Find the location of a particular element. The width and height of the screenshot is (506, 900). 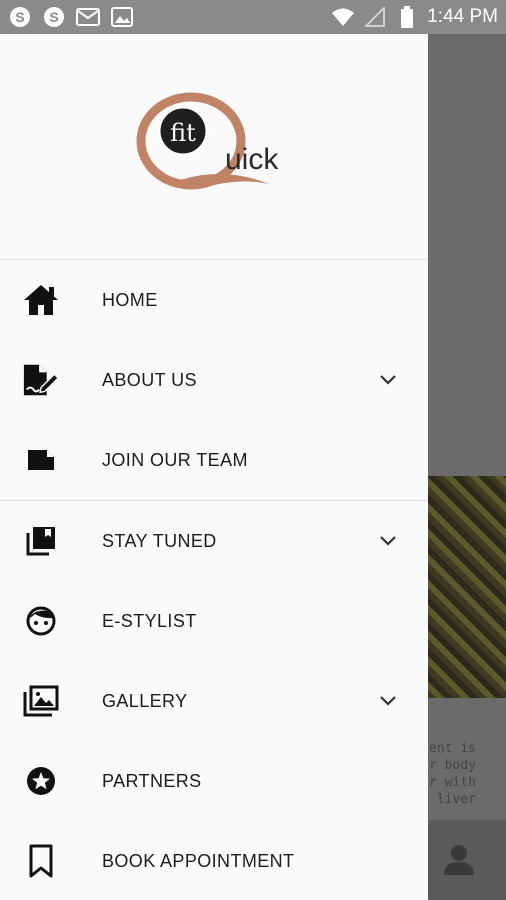

menu-label-gallery: GALLERY is located at coordinates (145, 700).